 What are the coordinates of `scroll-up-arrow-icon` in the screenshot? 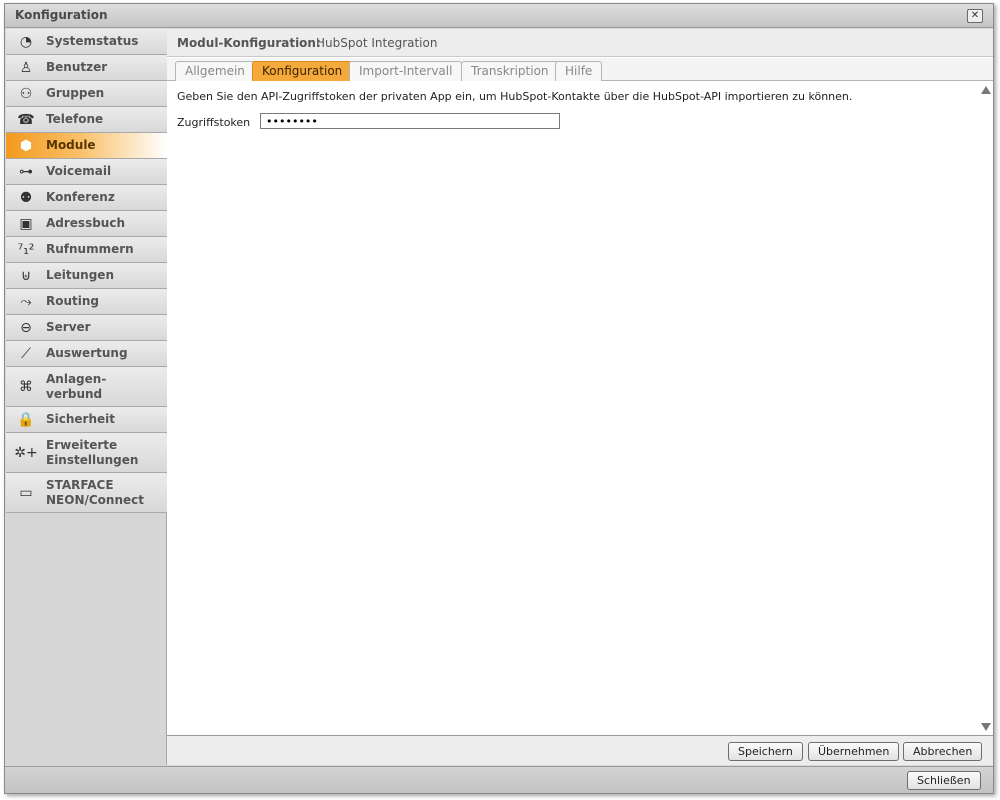 It's located at (986, 90).